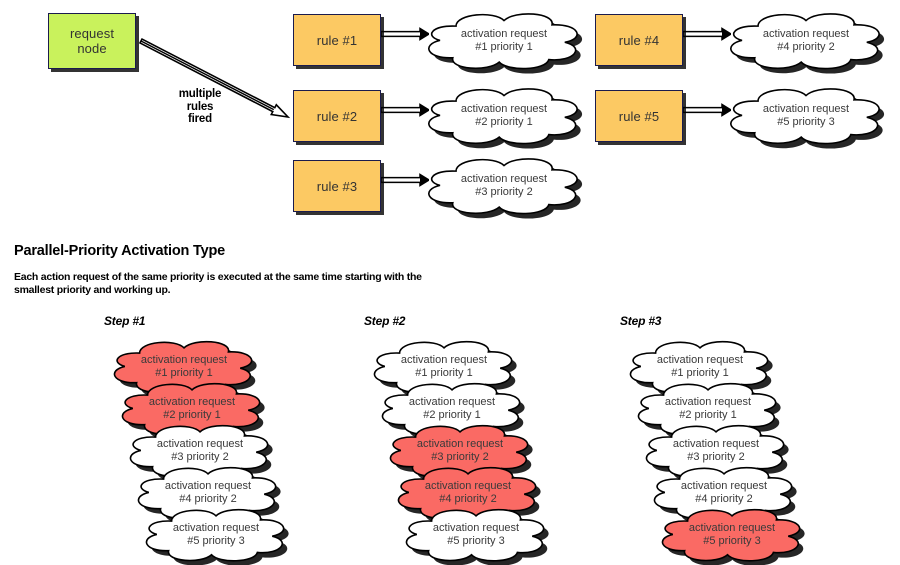 The height and width of the screenshot is (565, 900). Describe the element at coordinates (216, 535) in the screenshot. I see `step-1-cloud-5: activation request #5 priority 3` at that location.